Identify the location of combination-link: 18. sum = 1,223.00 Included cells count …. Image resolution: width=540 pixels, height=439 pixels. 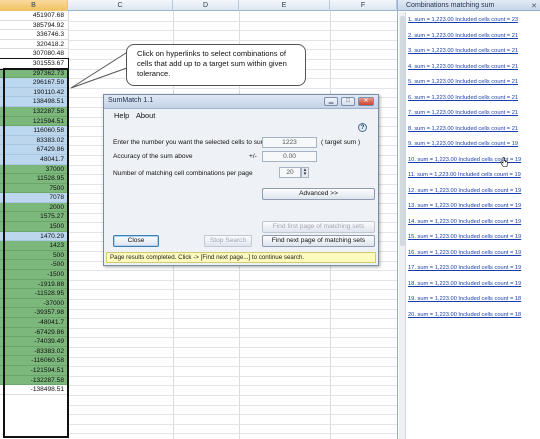
(474, 286).